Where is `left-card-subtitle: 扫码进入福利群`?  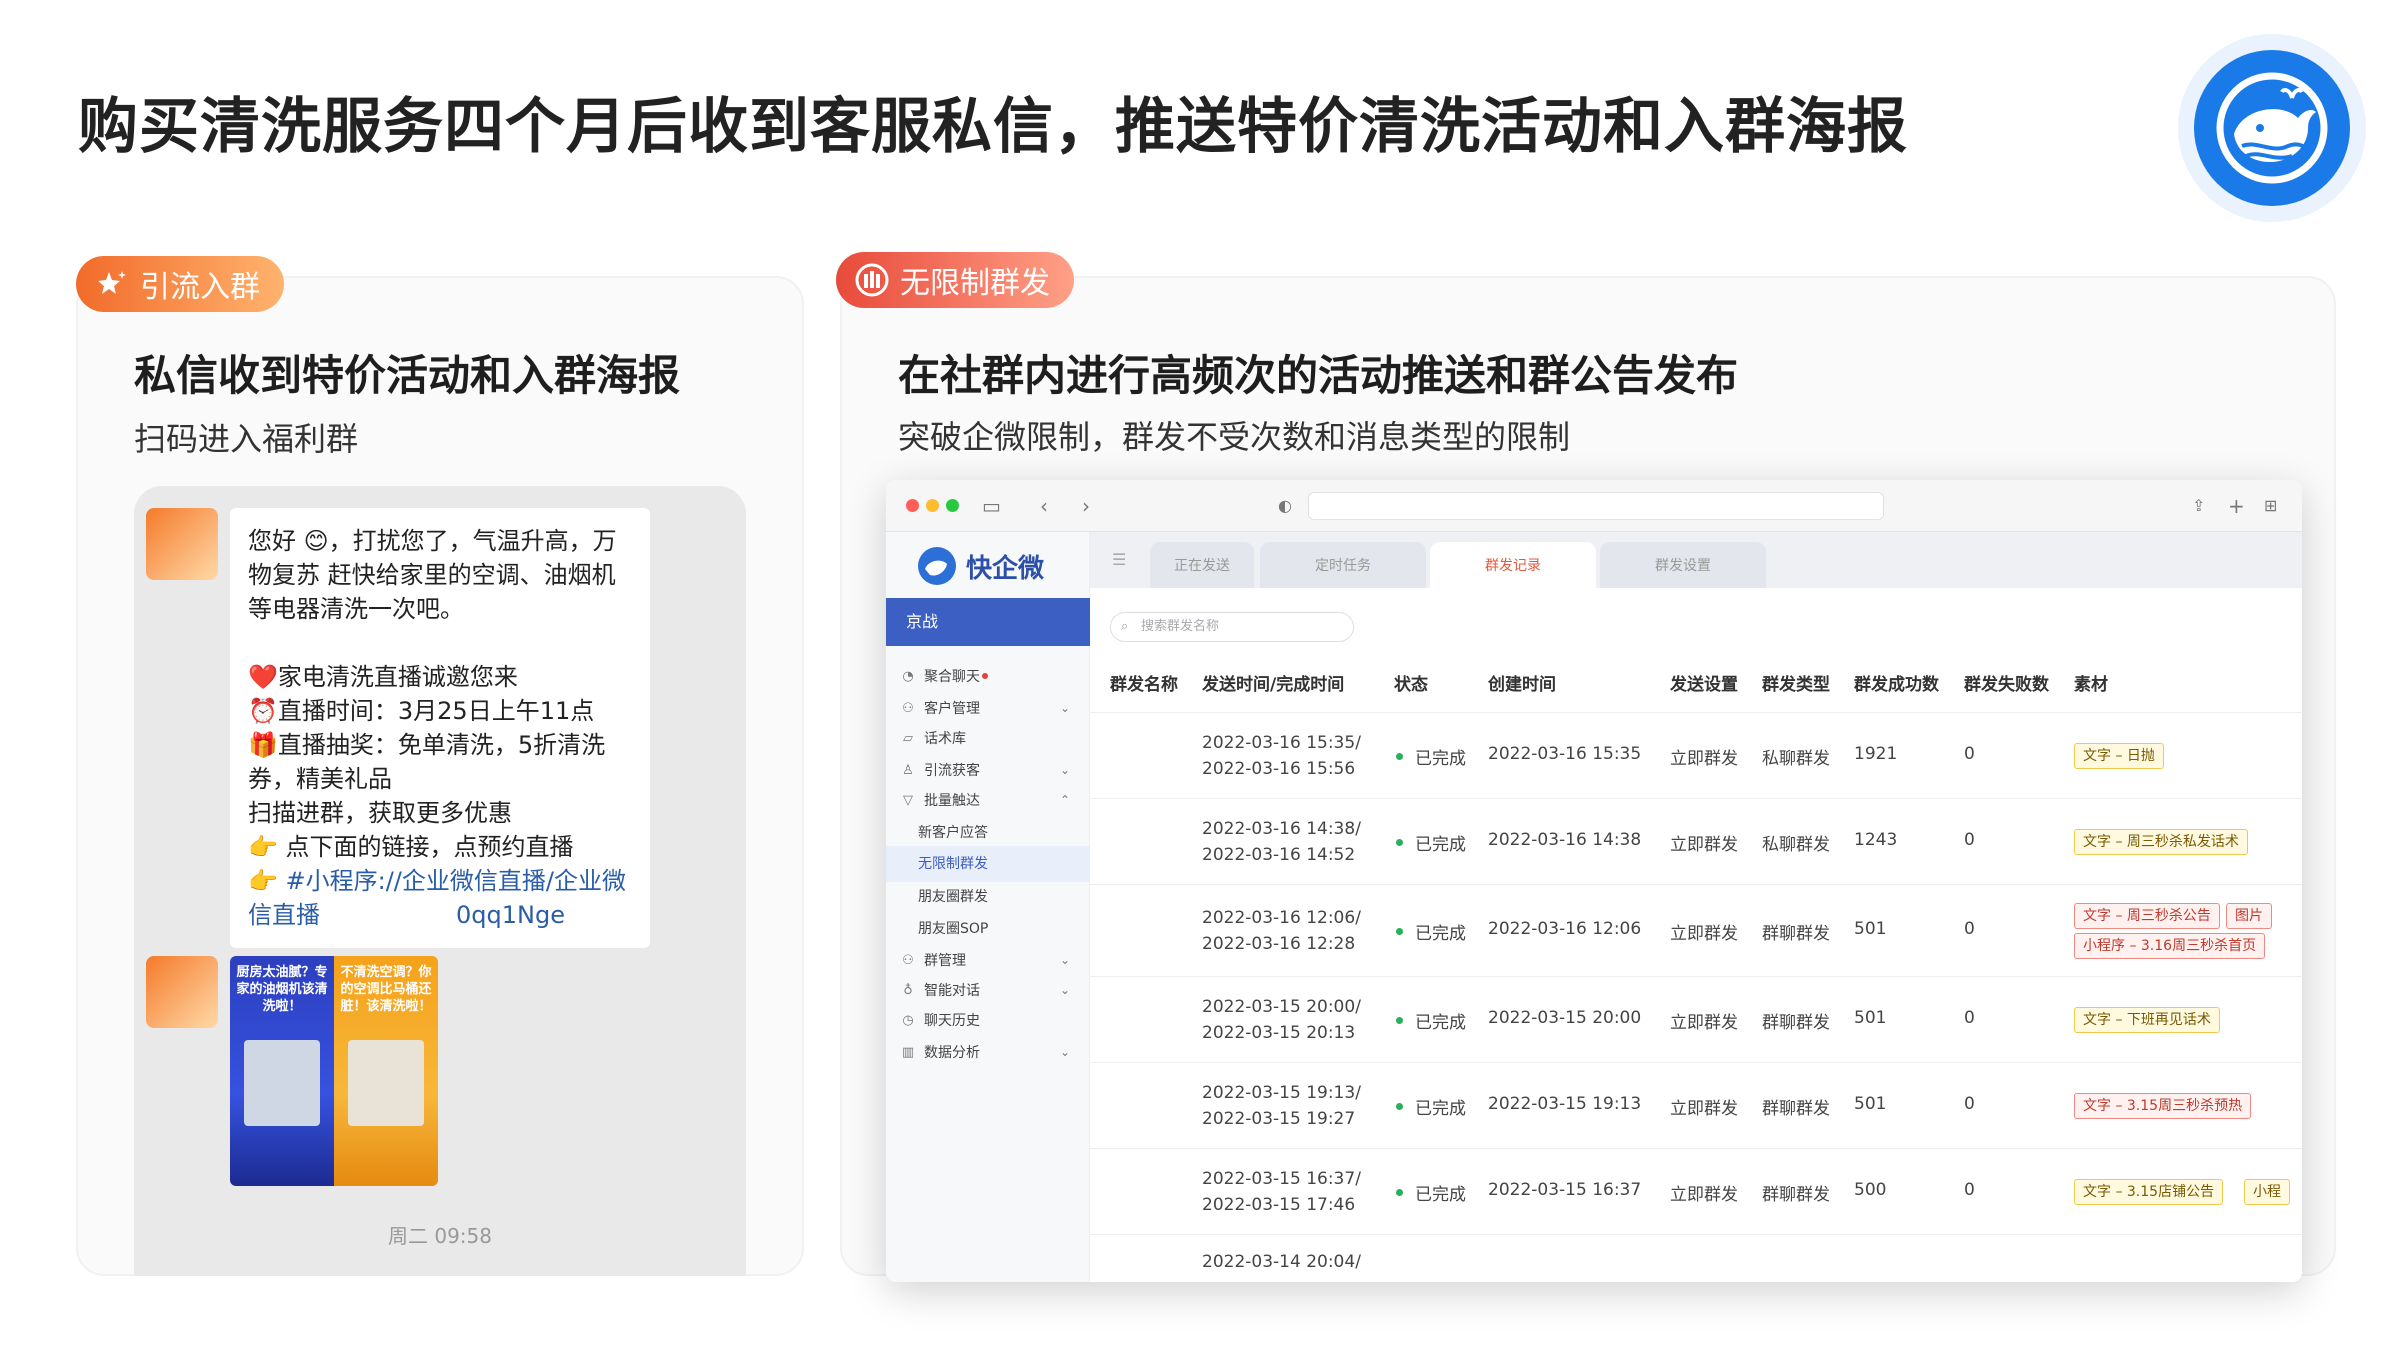
left-card-subtitle: 扫码进入福利群 is located at coordinates (246, 439).